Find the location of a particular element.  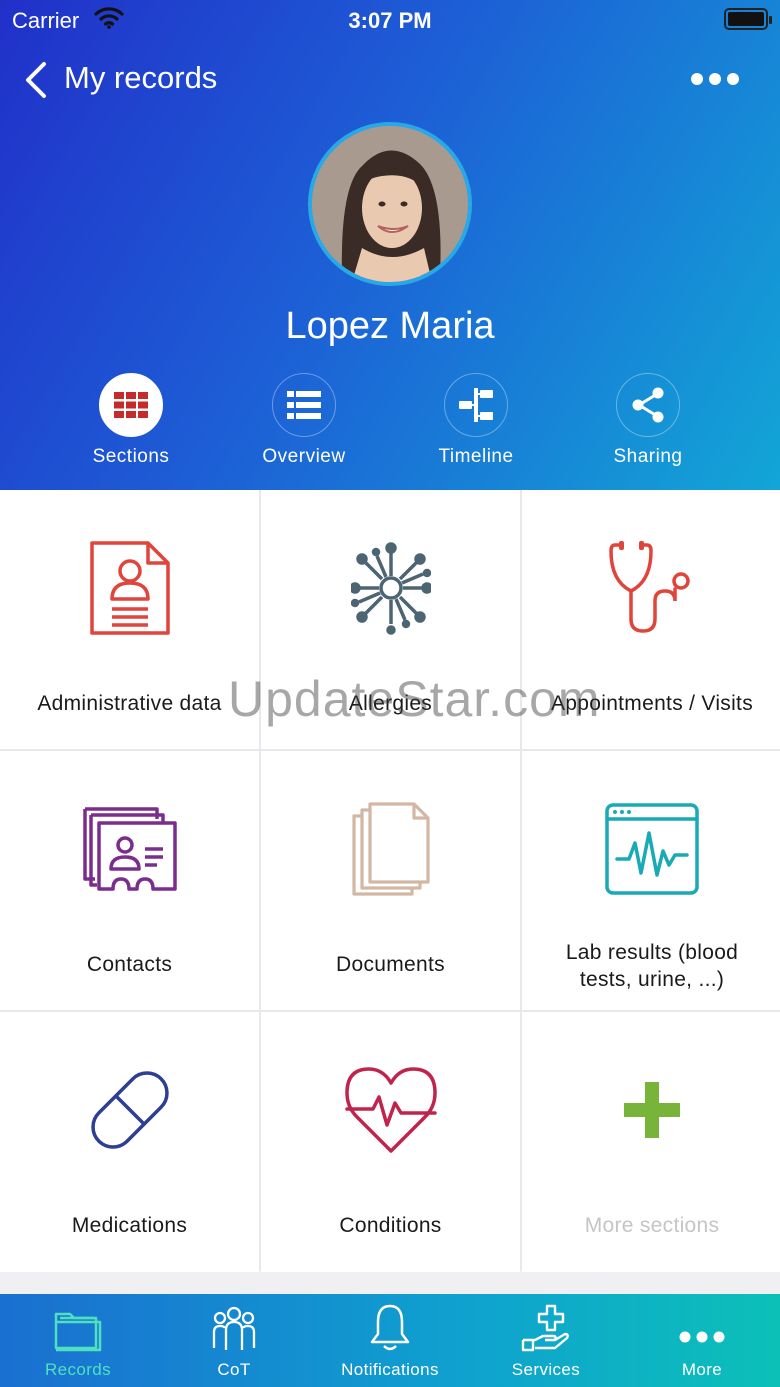

section-documents: Documents is located at coordinates (390, 880).